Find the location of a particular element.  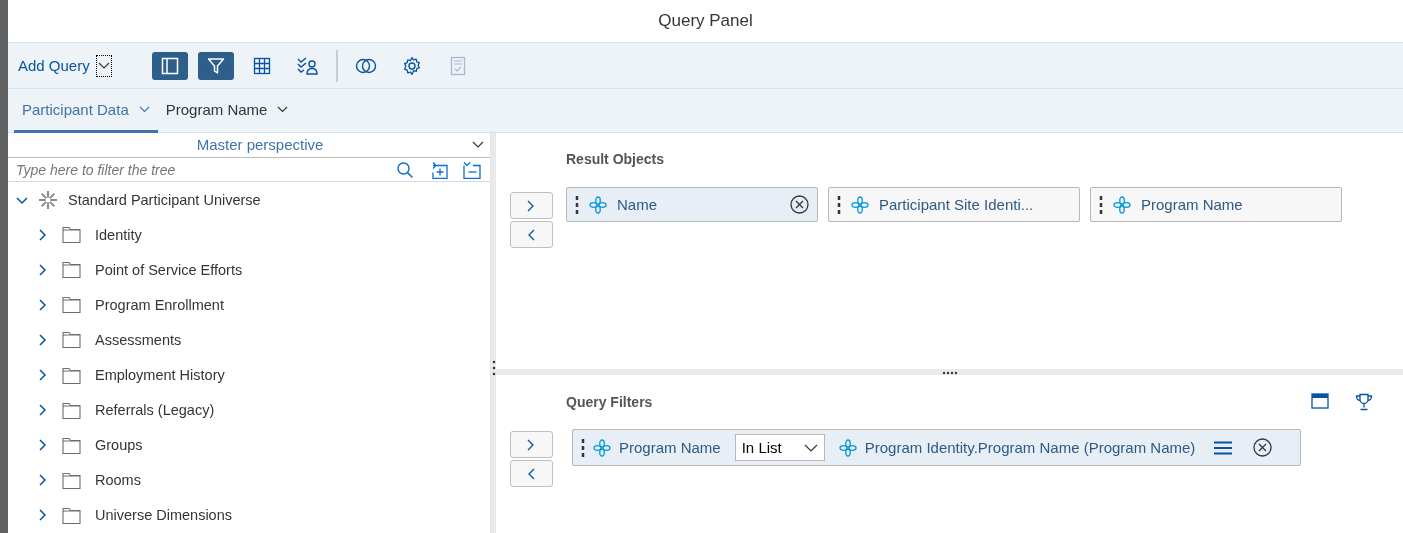

filter-icon is located at coordinates (215, 65).